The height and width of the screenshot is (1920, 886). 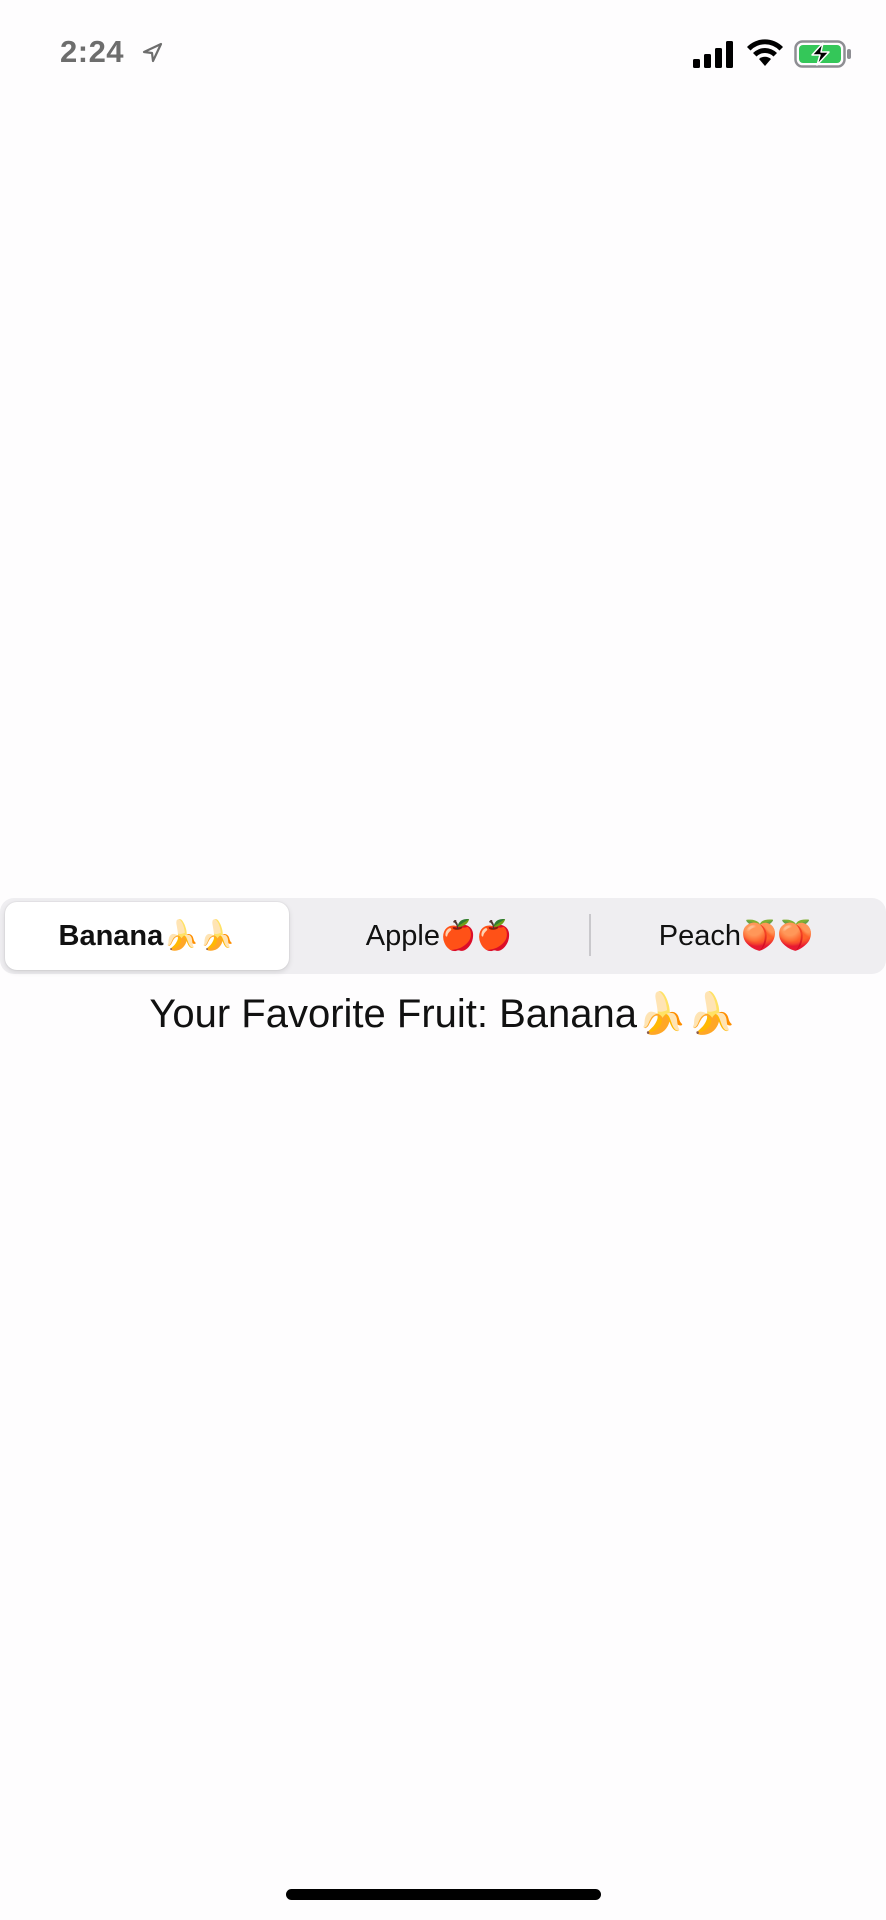 I want to click on favorite-fruit-text: Your Favorite Fruit: Banana🍌🍌, so click(x=443, y=1014).